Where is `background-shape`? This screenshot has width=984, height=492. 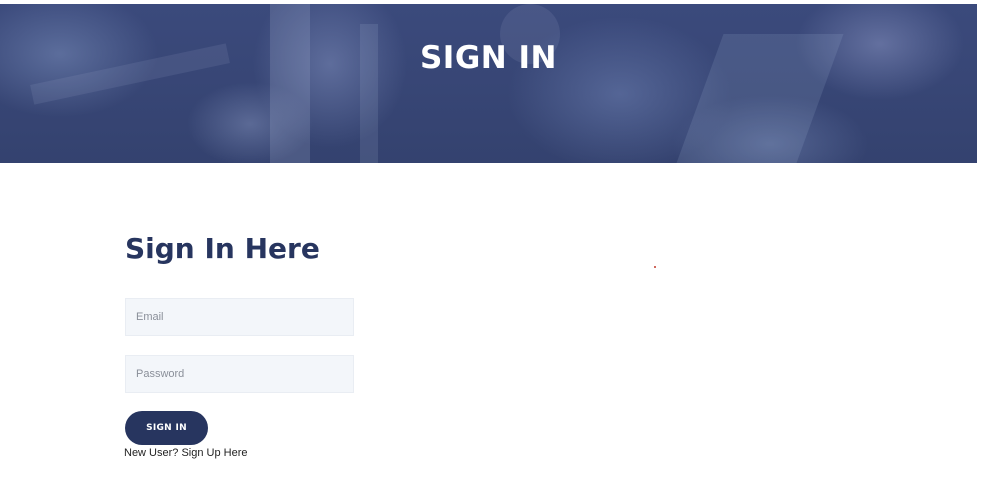 background-shape is located at coordinates (290, 83).